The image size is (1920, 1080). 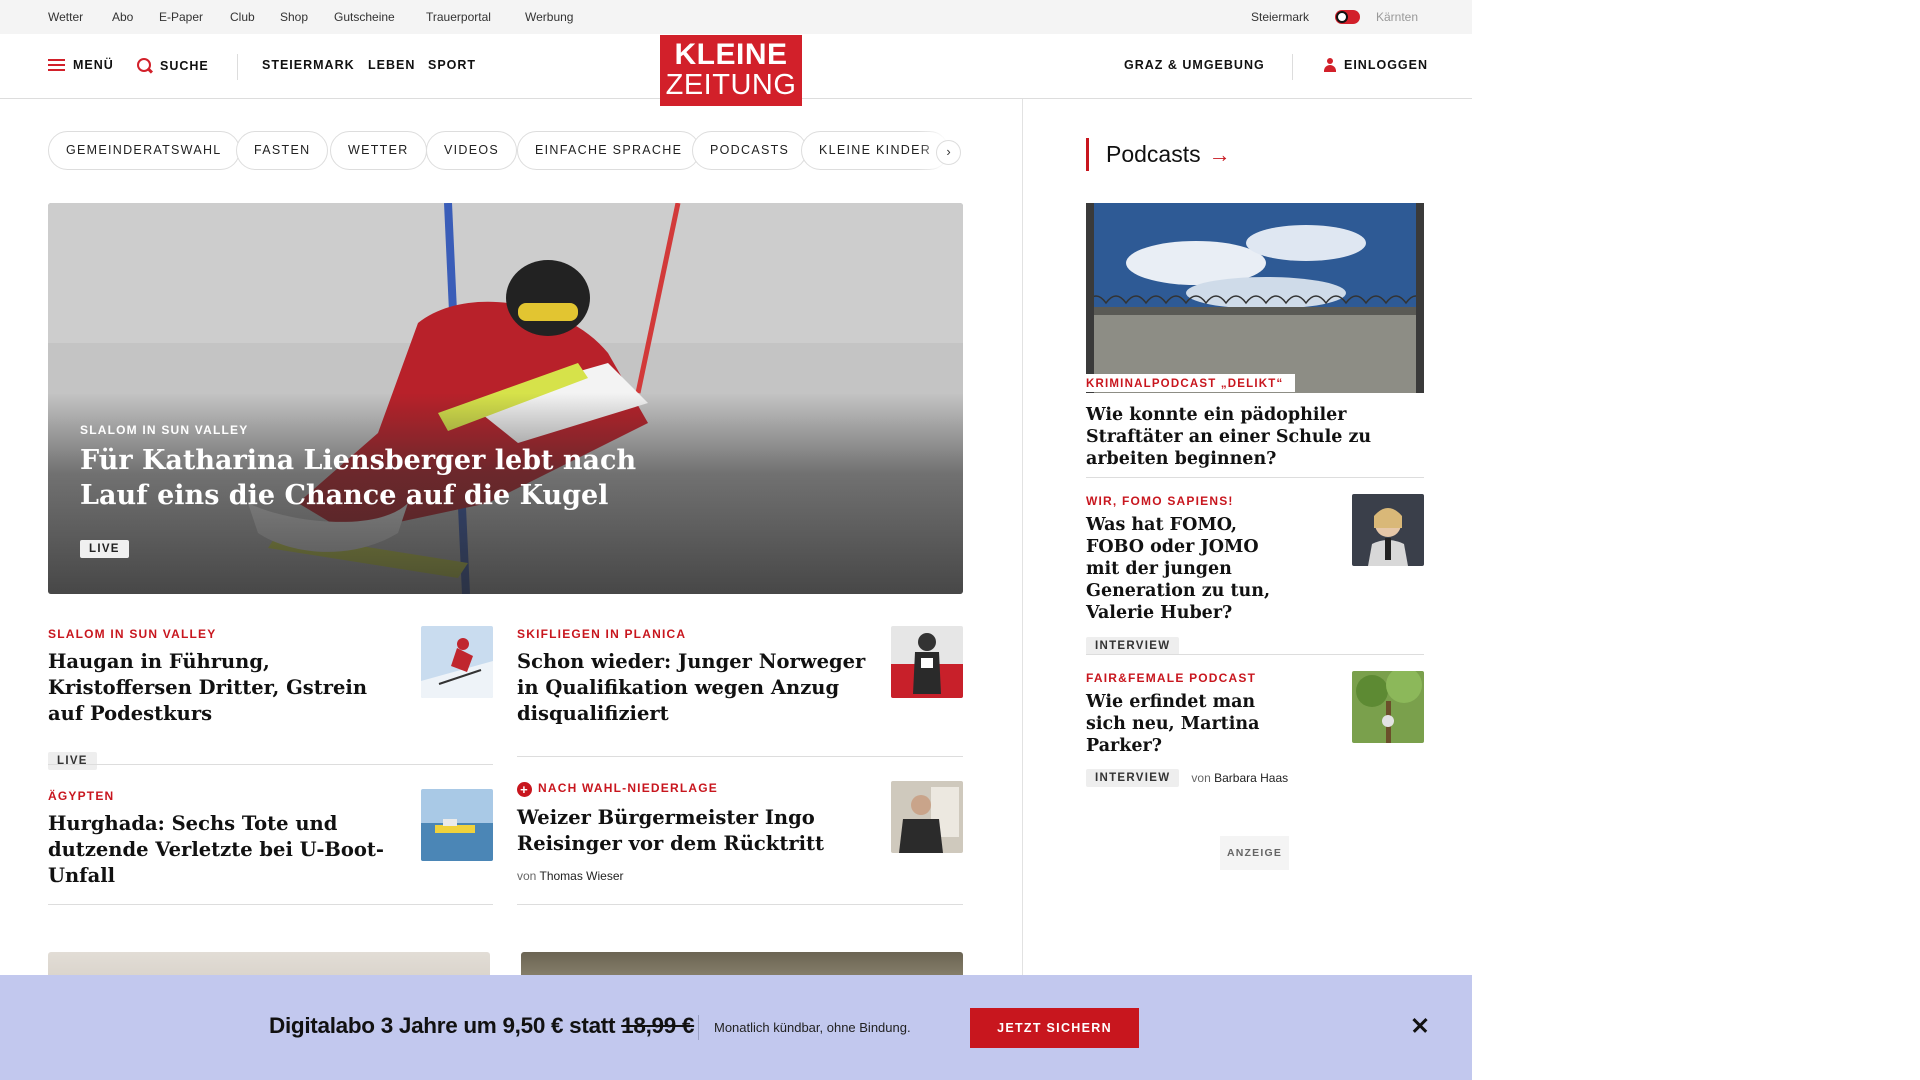 What do you see at coordinates (1347, 17) in the screenshot?
I see `region-toggle` at bounding box center [1347, 17].